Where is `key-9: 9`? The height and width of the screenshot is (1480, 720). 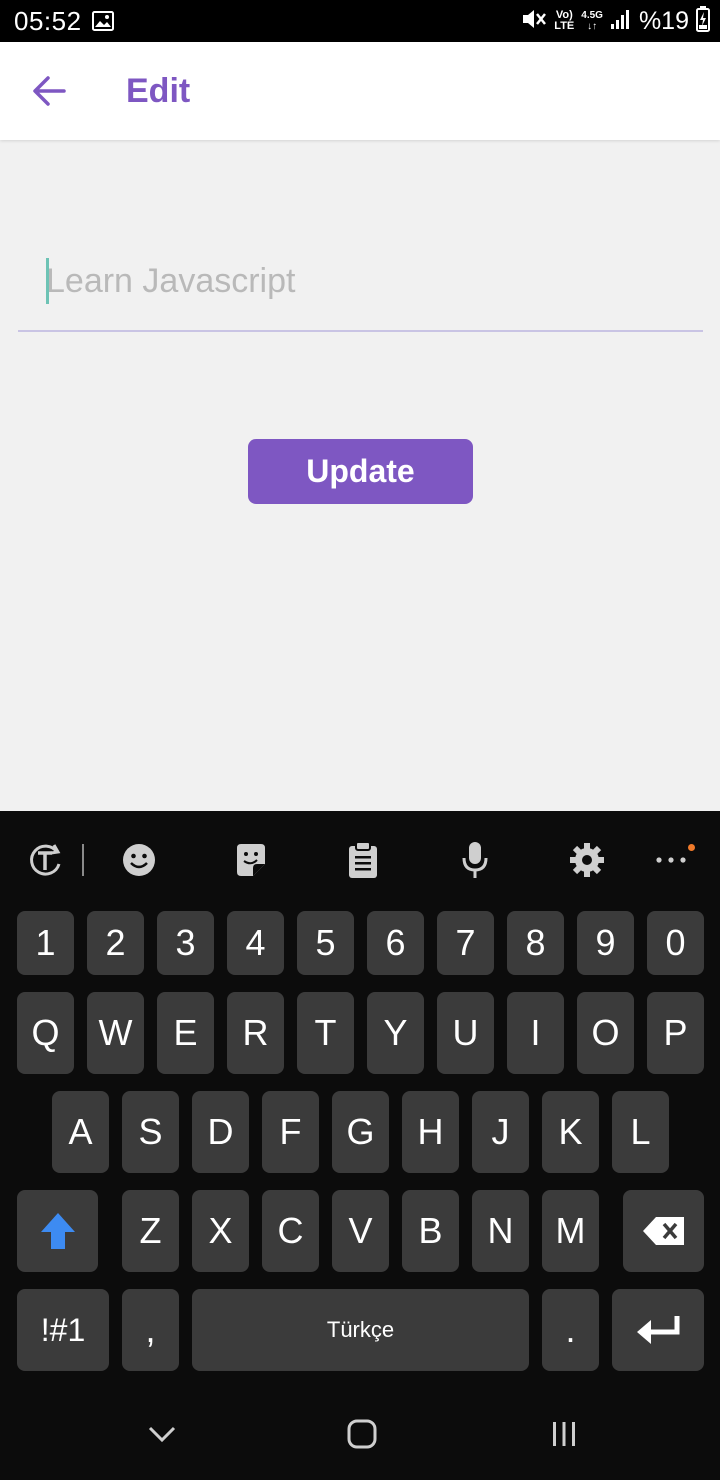
key-9: 9 is located at coordinates (605, 943).